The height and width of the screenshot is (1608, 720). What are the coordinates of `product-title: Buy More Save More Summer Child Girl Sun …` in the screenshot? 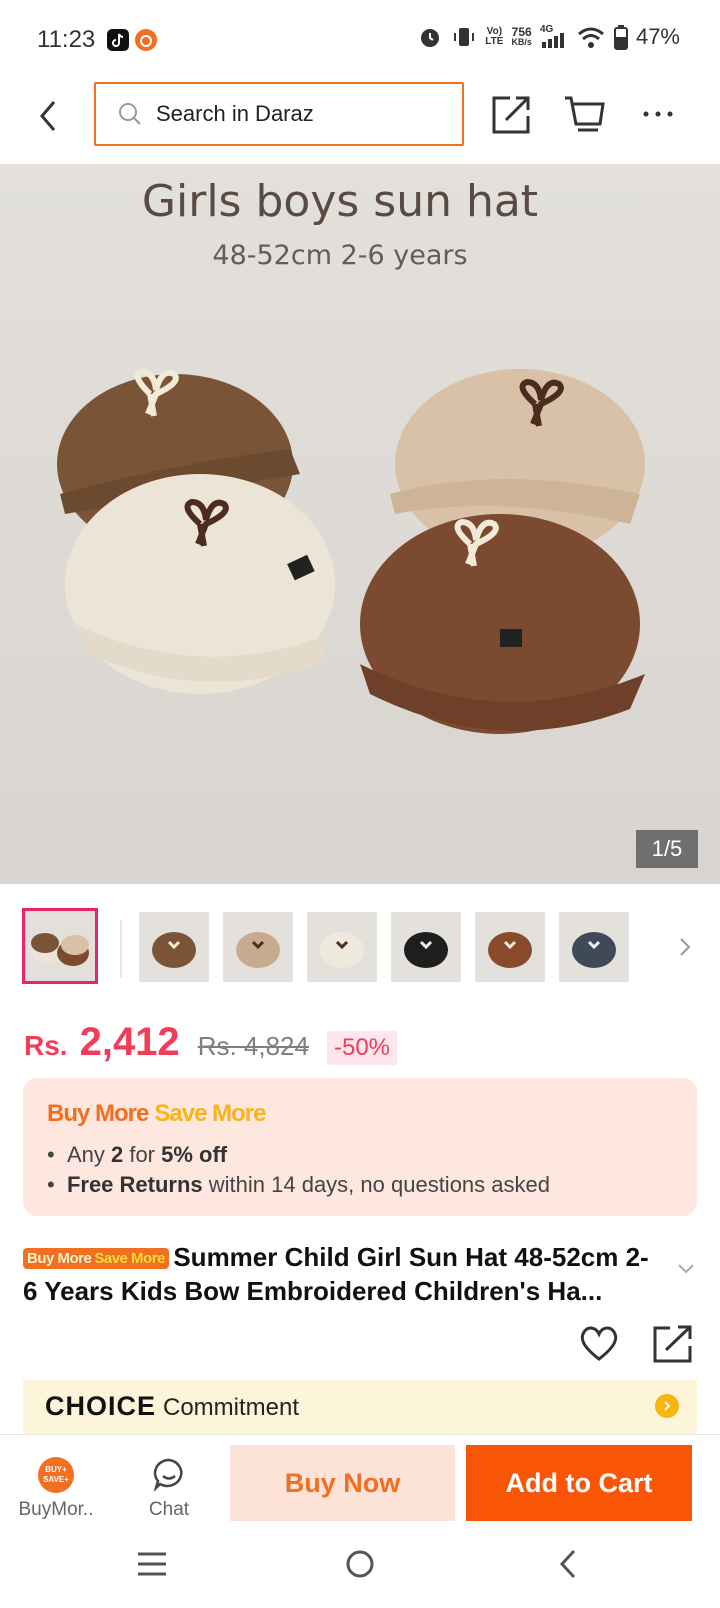 It's located at (336, 1274).